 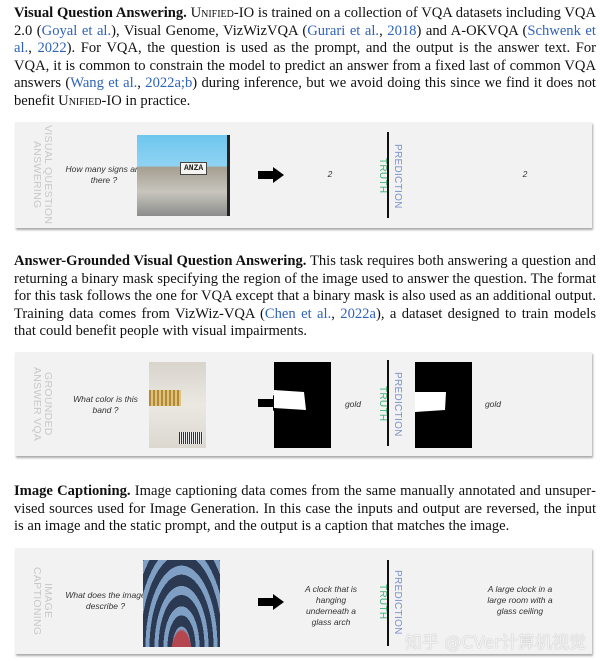 I want to click on citation-link: 2022a;b, so click(x=168, y=83).